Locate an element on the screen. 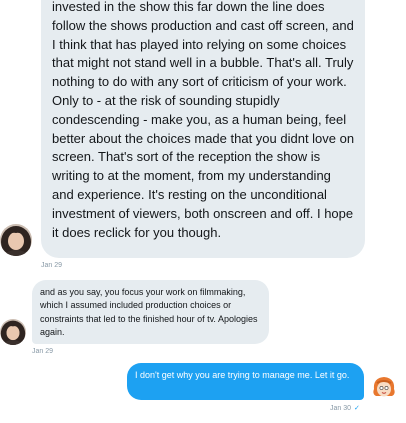 The height and width of the screenshot is (423, 406). message-timestamp: Jan 30 is located at coordinates (341, 408).